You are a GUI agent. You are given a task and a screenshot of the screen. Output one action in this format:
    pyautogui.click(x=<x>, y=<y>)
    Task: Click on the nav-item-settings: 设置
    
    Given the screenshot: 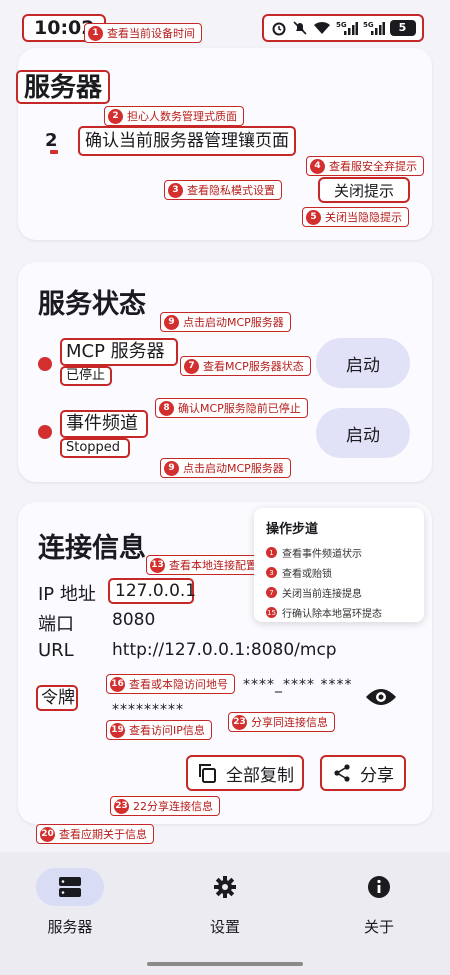 What is the action you would take?
    pyautogui.click(x=225, y=902)
    